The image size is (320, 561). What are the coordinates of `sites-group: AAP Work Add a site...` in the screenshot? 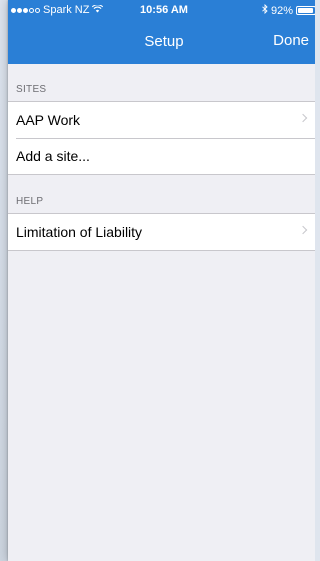 It's located at (161, 138).